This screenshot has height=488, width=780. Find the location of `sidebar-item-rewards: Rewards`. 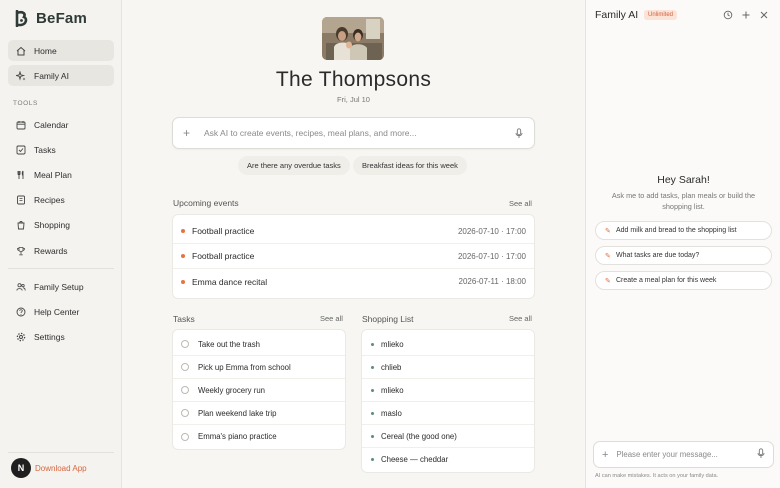

sidebar-item-rewards: Rewards is located at coordinates (61, 250).